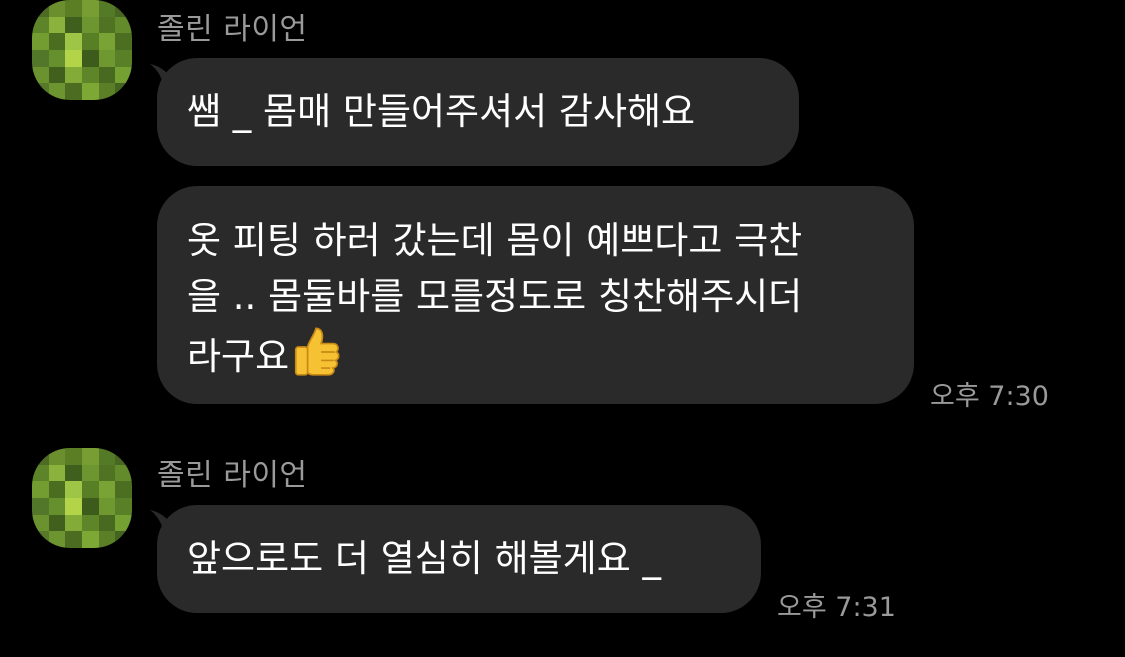  What do you see at coordinates (836, 607) in the screenshot?
I see `message-timestamp: 오후 7:31` at bounding box center [836, 607].